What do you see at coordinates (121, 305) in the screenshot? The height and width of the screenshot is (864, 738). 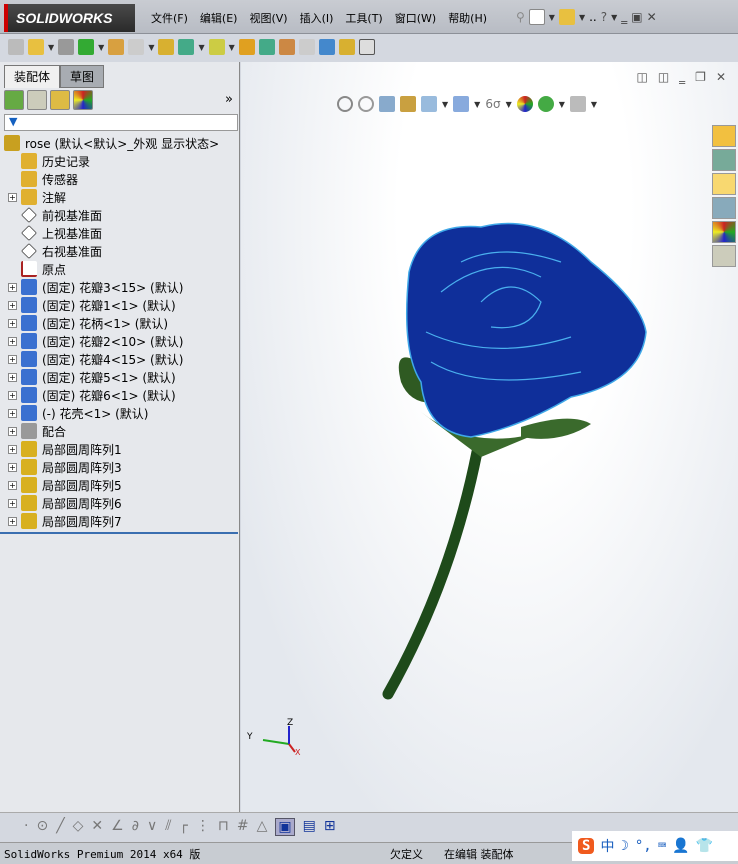 I see `tree-item: + (固定) 花瓣1<1> (默认)` at bounding box center [121, 305].